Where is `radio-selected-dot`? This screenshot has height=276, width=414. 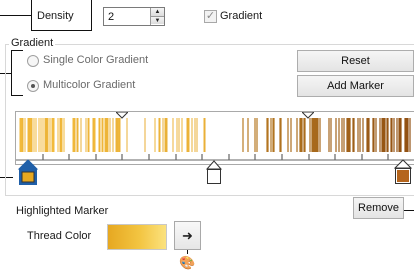 radio-selected-dot is located at coordinates (33, 86).